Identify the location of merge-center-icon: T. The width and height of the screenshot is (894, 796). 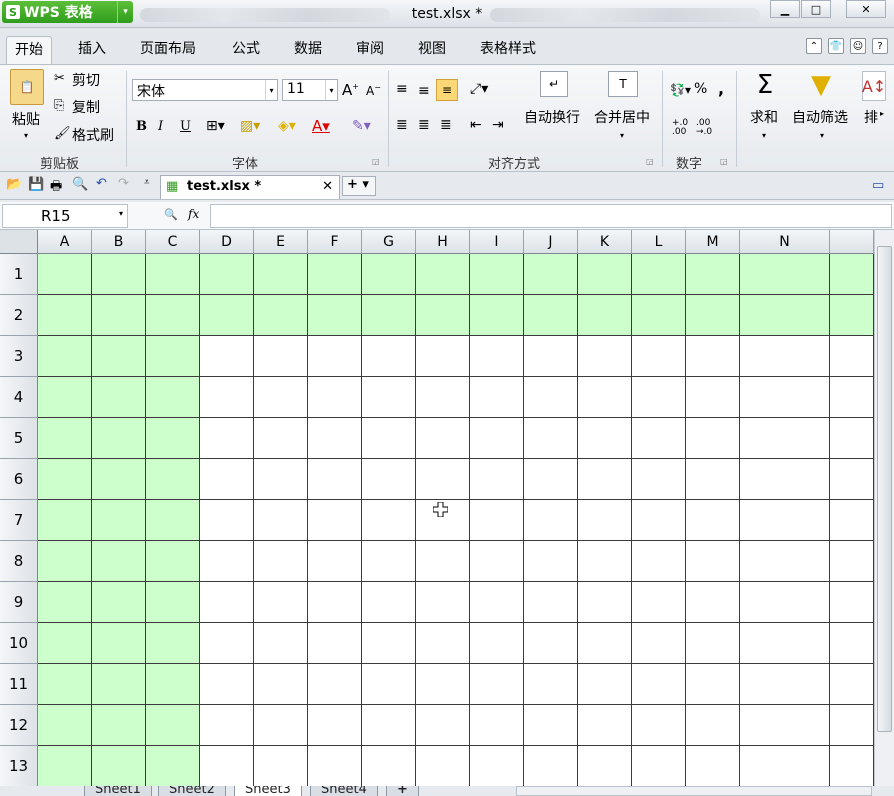
(623, 84).